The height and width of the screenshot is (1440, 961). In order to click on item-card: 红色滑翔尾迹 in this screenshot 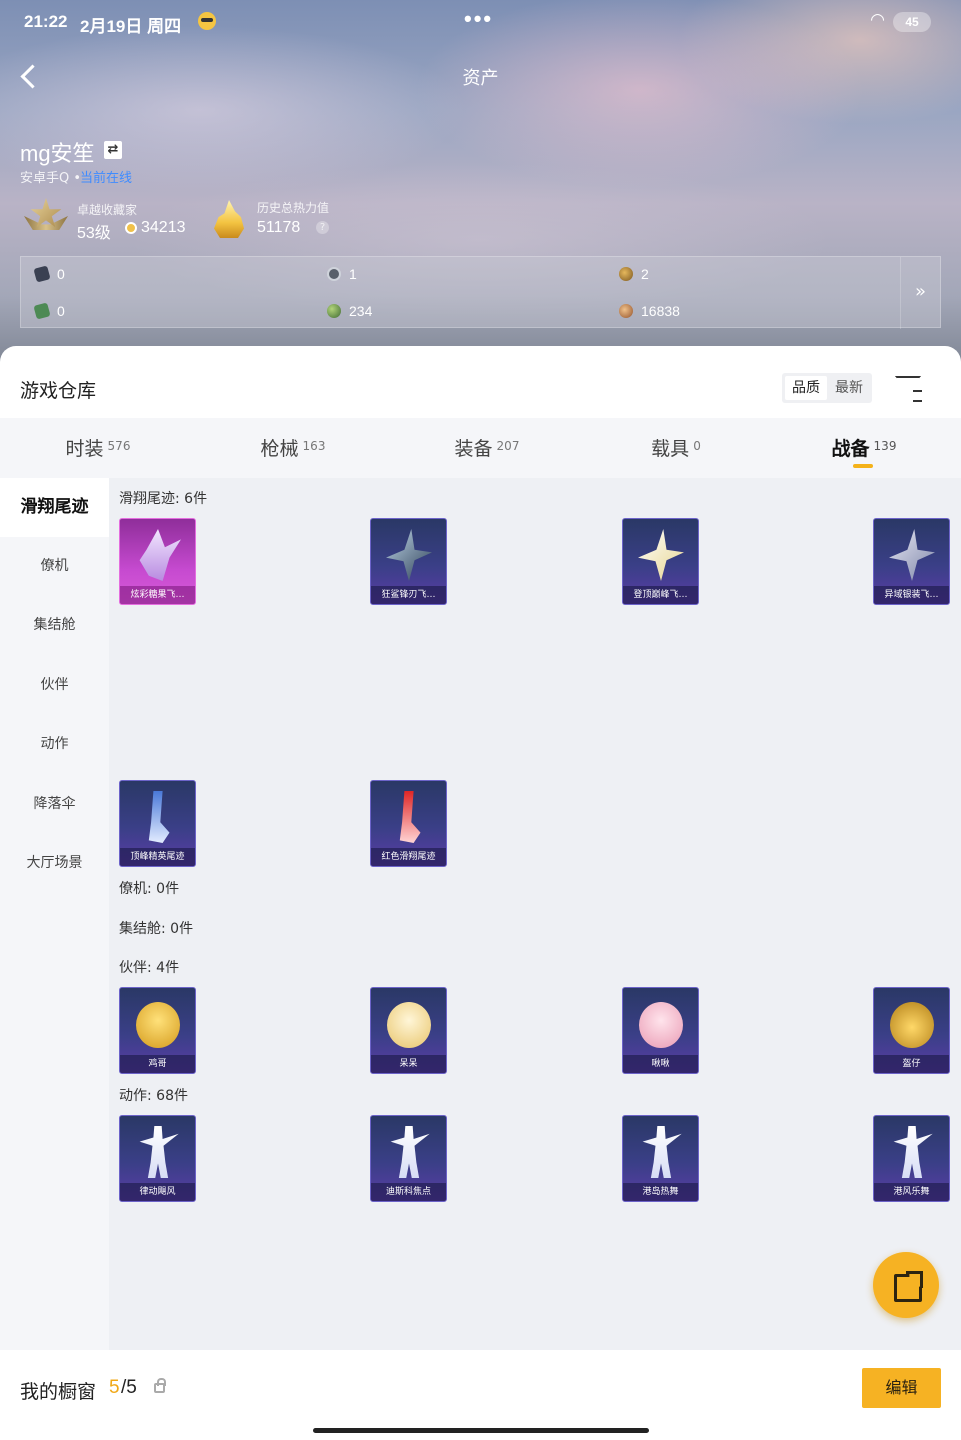, I will do `click(408, 823)`.